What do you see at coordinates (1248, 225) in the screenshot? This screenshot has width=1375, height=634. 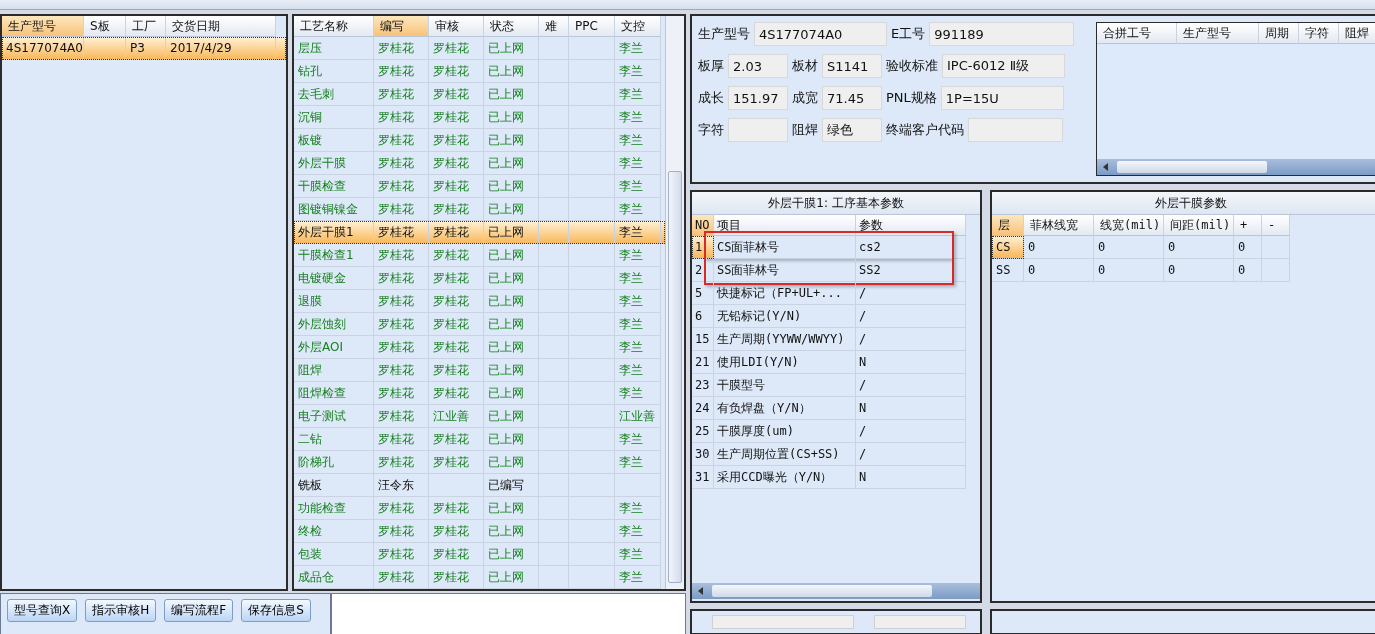 I see `column-header: +` at bounding box center [1248, 225].